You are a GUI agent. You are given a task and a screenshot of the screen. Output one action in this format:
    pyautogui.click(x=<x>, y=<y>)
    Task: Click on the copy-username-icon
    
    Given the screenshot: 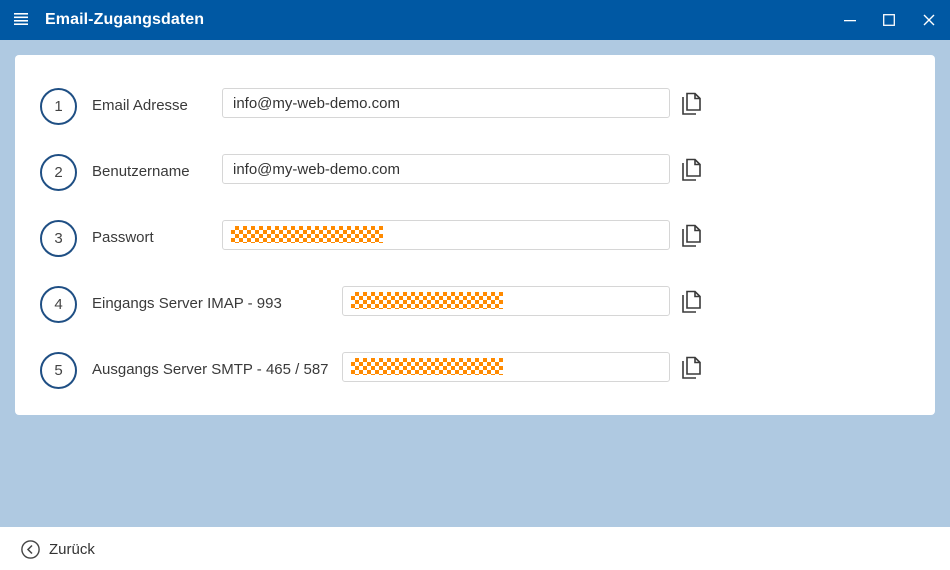 What is the action you would take?
    pyautogui.click(x=691, y=170)
    